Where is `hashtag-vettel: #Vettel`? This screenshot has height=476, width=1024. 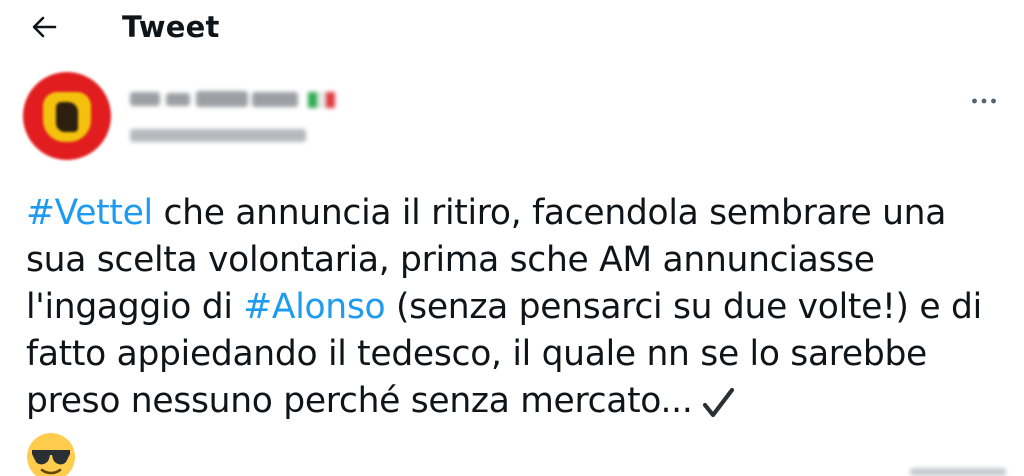 hashtag-vettel: #Vettel is located at coordinates (89, 213).